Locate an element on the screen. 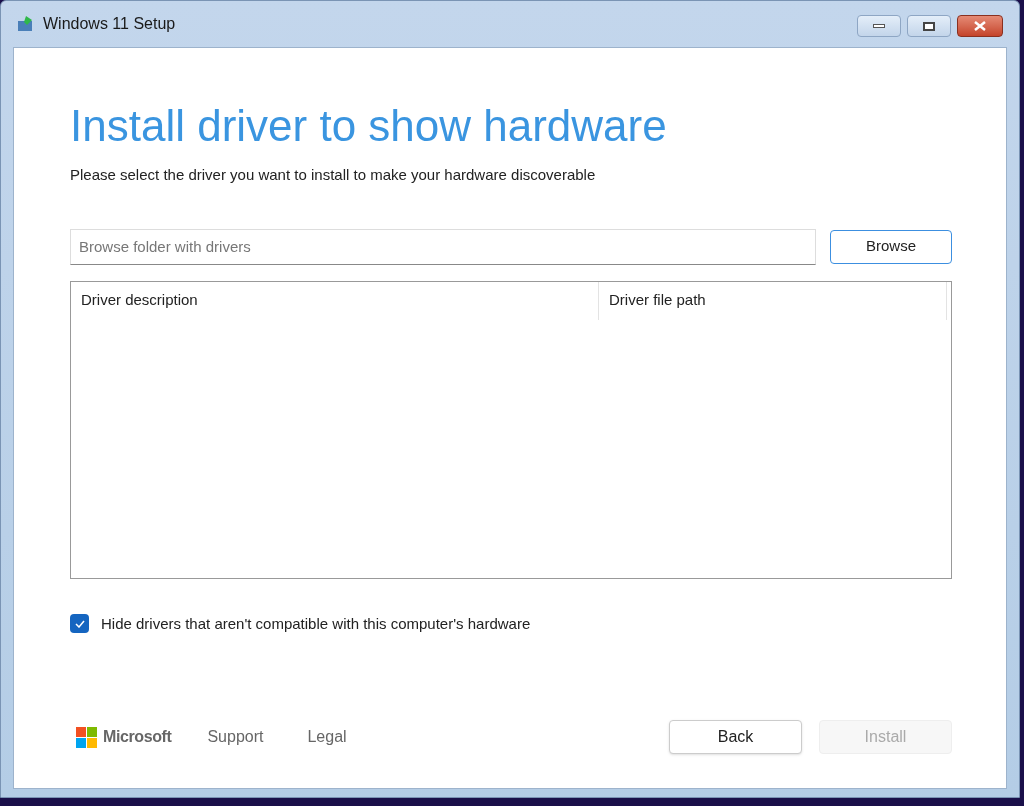 This screenshot has width=1024, height=806. window-title: Windows 11 Setup is located at coordinates (109, 24).